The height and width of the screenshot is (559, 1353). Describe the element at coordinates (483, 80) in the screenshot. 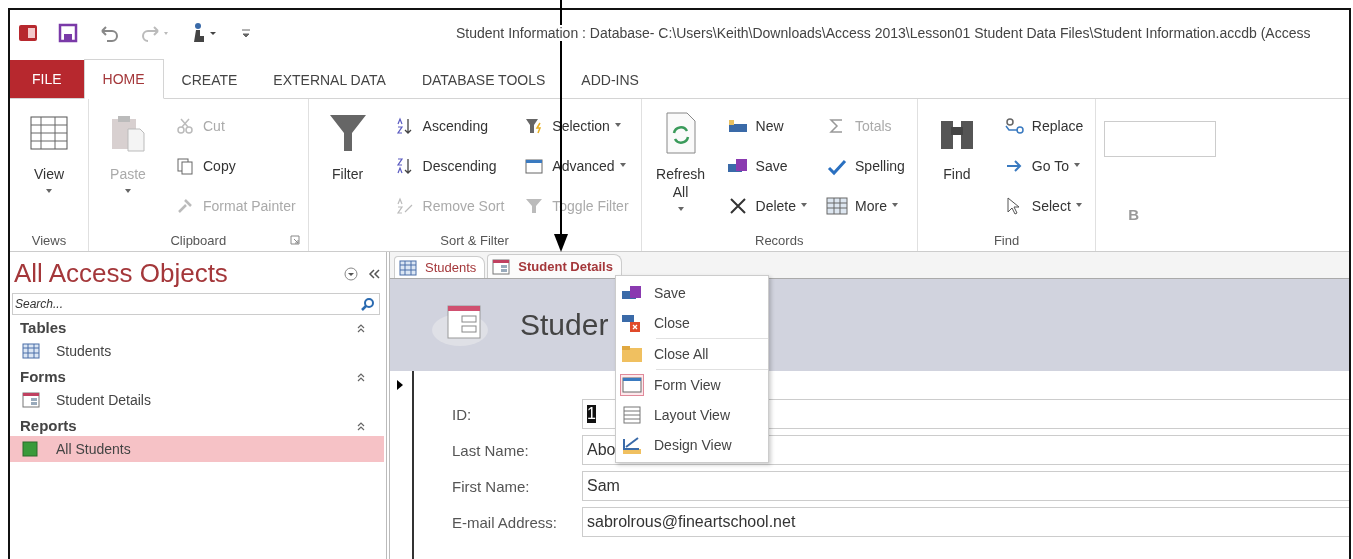

I see `ribbon-tab: DATABASE TOOLS` at that location.